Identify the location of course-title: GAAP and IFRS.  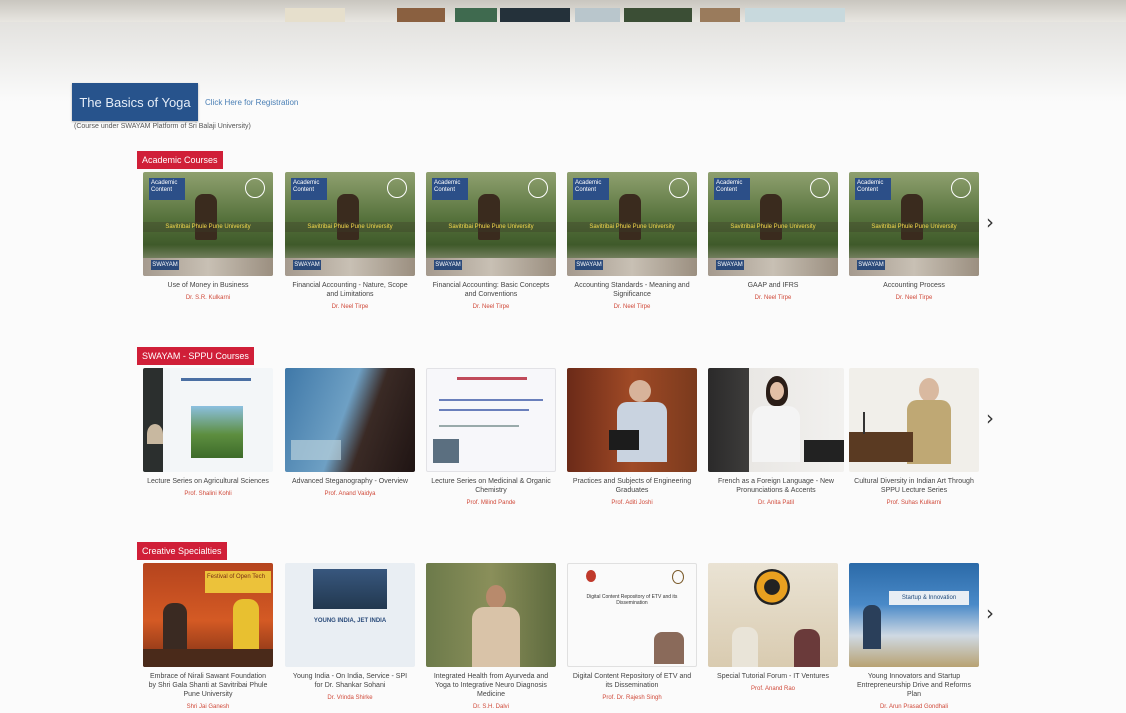
(773, 285).